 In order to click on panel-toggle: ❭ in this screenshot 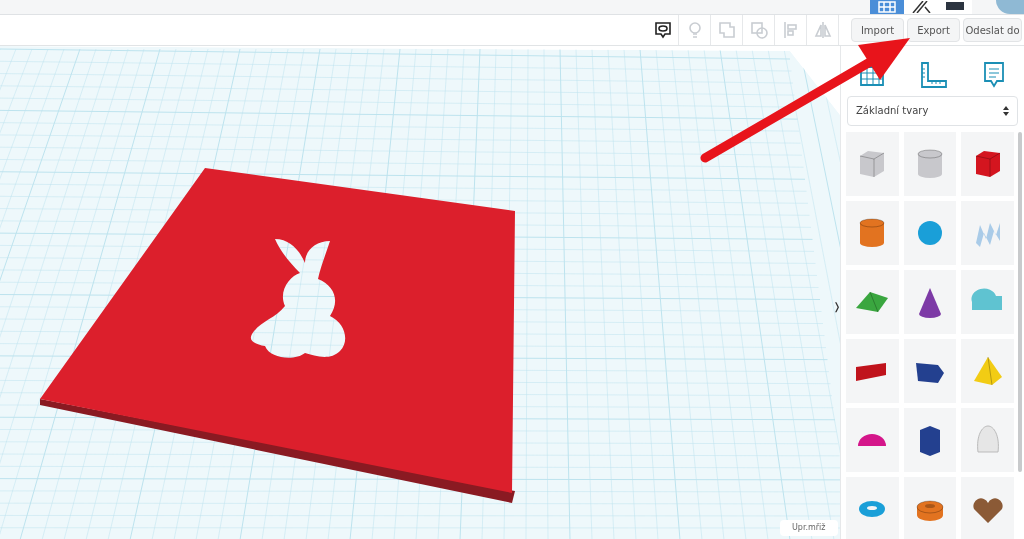, I will do `click(837, 306)`.